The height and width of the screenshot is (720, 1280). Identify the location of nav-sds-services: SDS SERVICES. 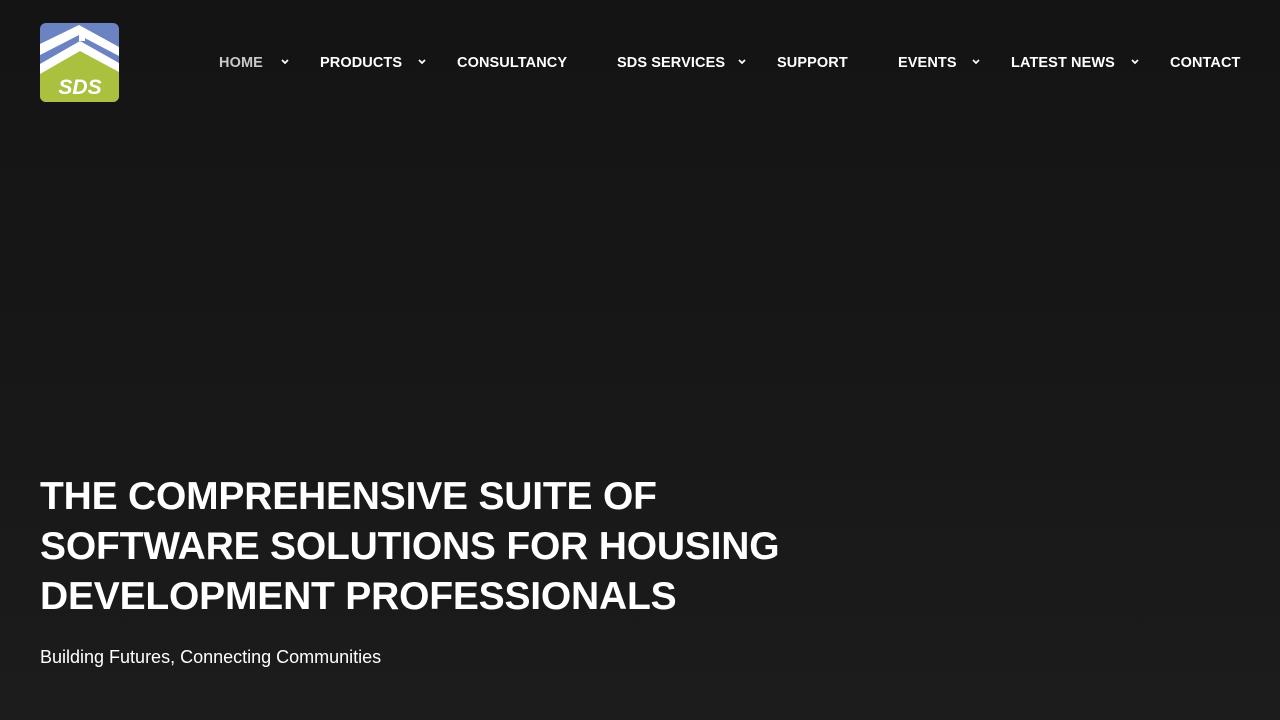
(671, 63).